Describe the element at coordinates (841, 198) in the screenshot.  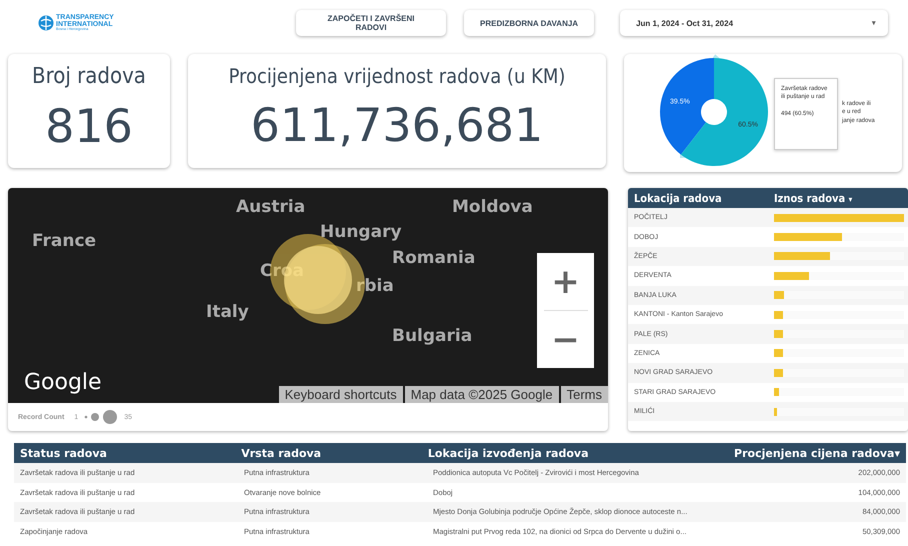
I see `column-header: Iznos radova ▾` at that location.